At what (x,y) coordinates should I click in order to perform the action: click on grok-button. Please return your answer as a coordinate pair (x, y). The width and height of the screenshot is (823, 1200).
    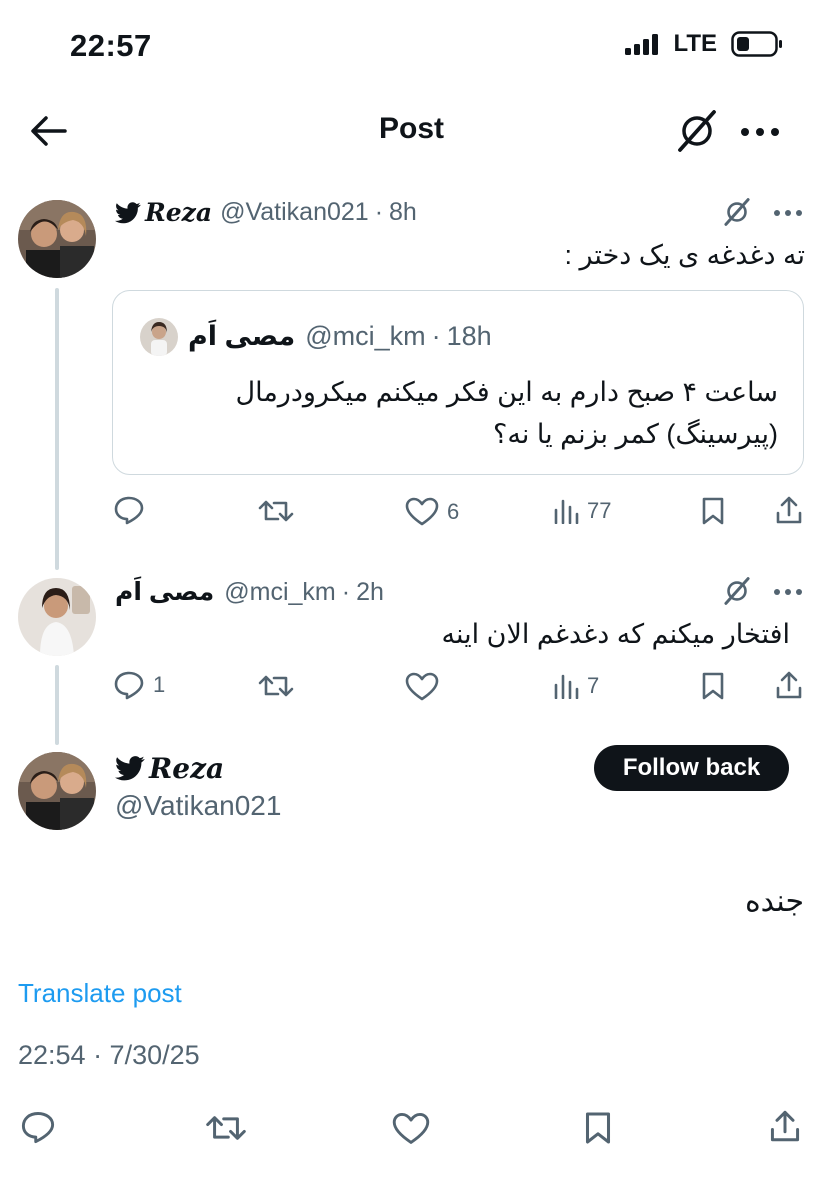
    Looking at the image, I should click on (697, 131).